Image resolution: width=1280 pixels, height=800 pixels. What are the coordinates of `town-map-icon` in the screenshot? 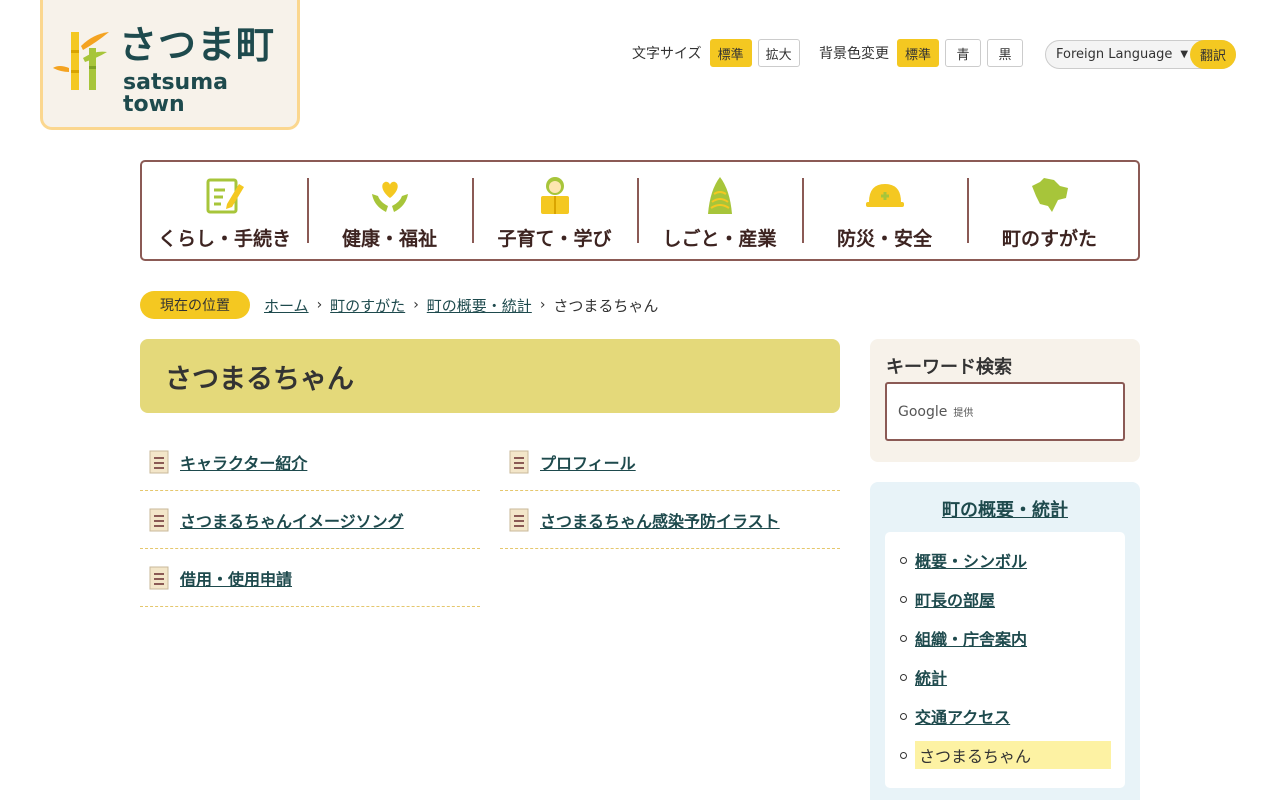 It's located at (1049, 195).